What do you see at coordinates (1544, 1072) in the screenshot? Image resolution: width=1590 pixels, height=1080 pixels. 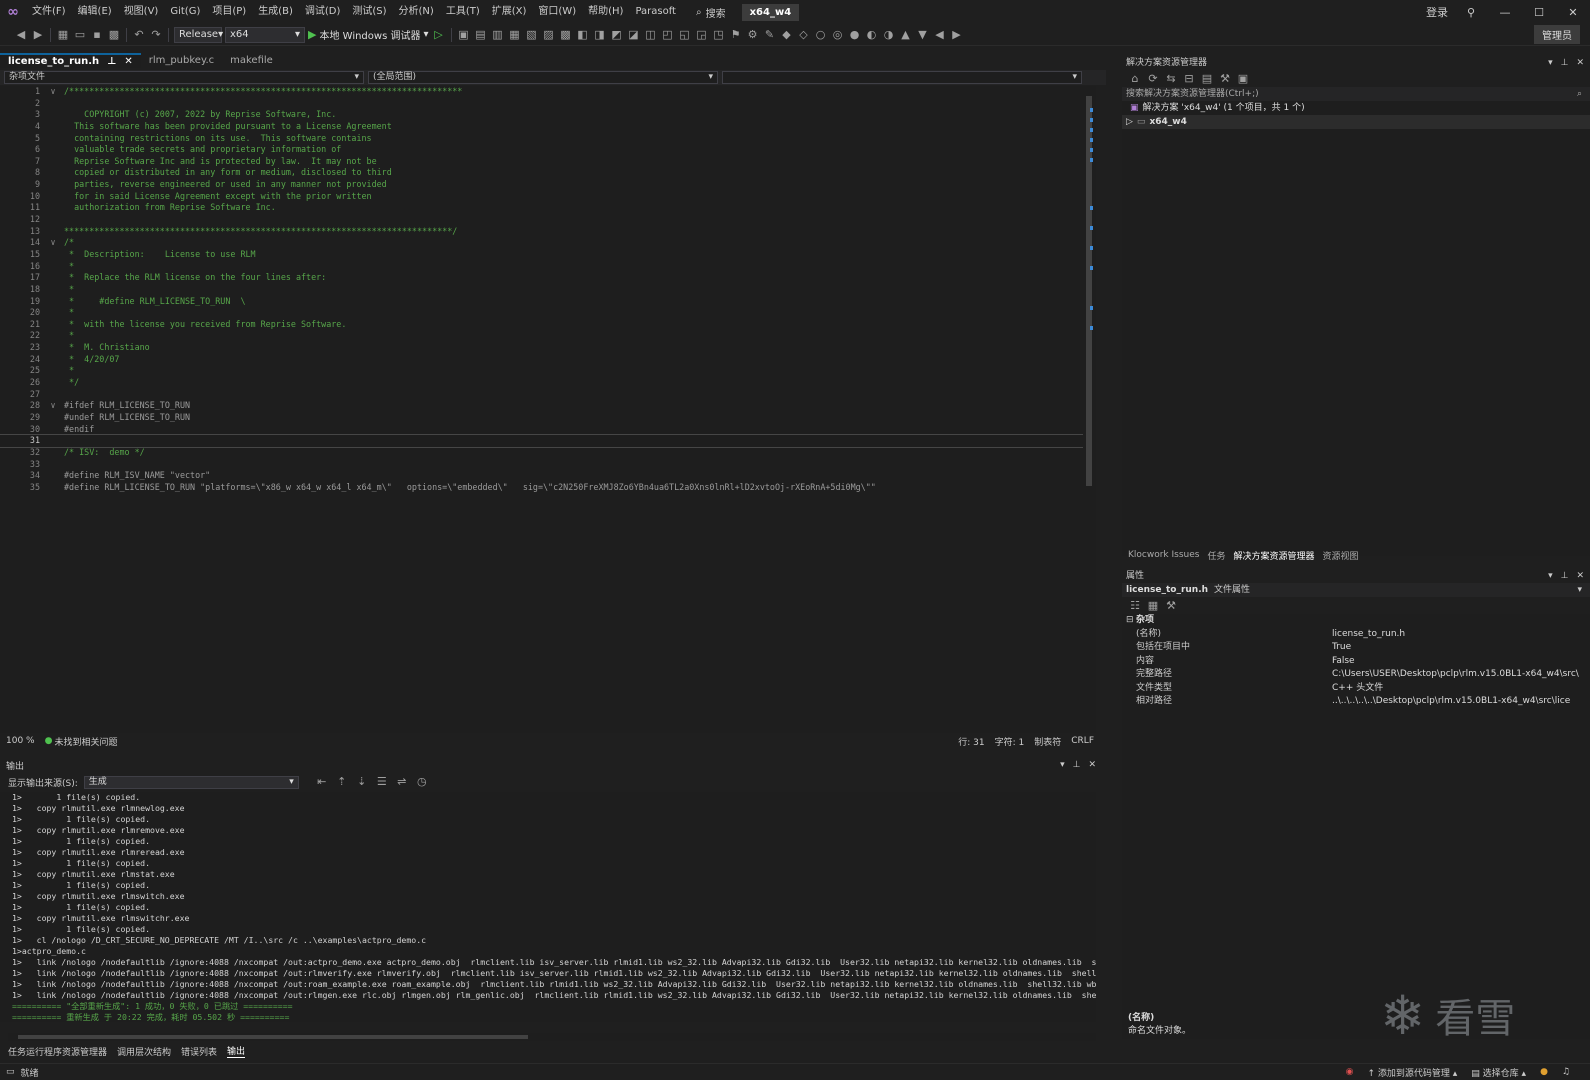 I see `notifications-icon: ●` at bounding box center [1544, 1072].